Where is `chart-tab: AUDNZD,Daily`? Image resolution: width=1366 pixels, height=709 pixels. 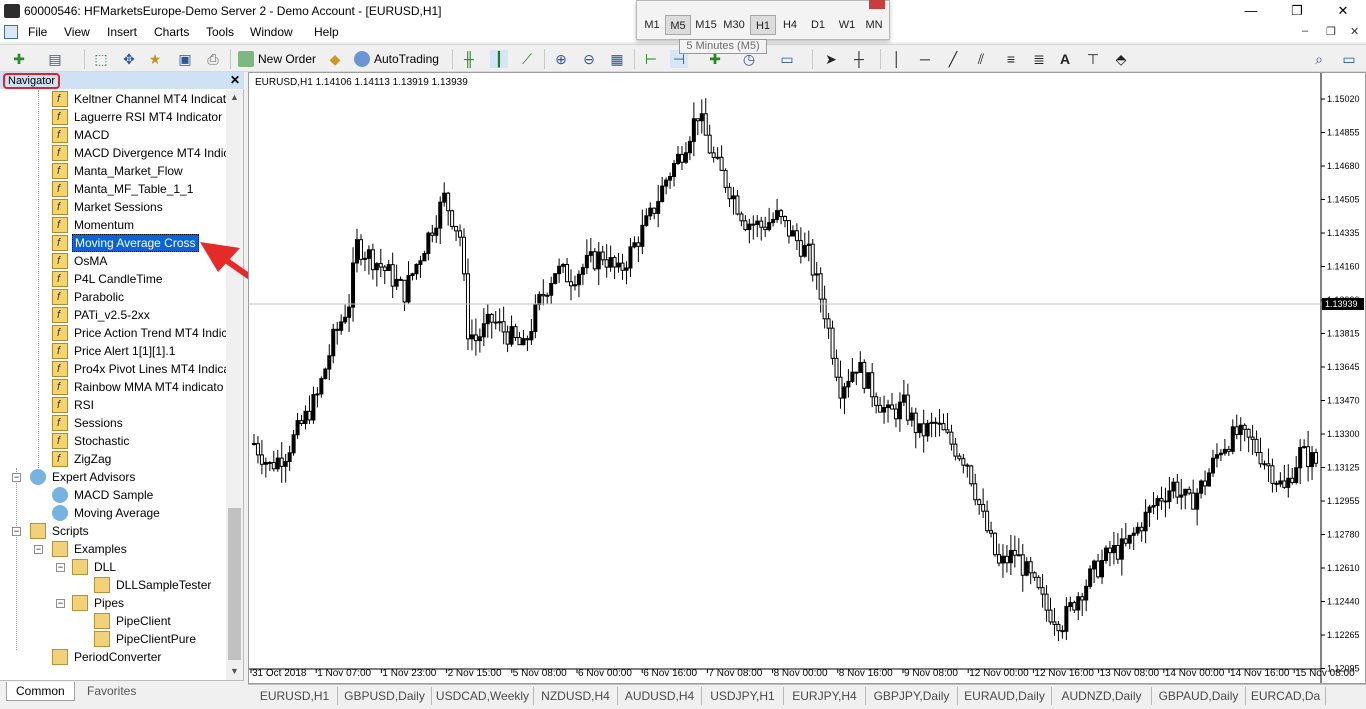
chart-tab: AUDNZD,Daily is located at coordinates (1102, 696).